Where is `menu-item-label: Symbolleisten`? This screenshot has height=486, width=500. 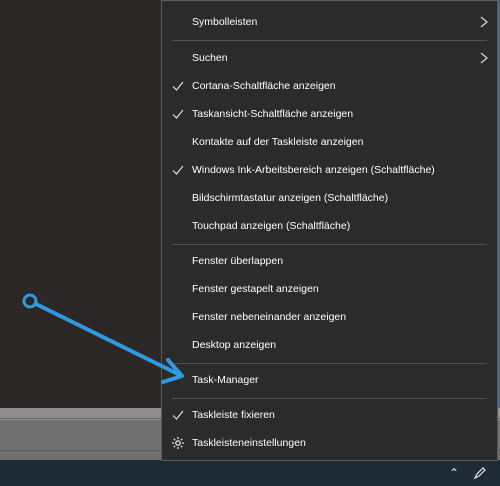 menu-item-label: Symbolleisten is located at coordinates (225, 22).